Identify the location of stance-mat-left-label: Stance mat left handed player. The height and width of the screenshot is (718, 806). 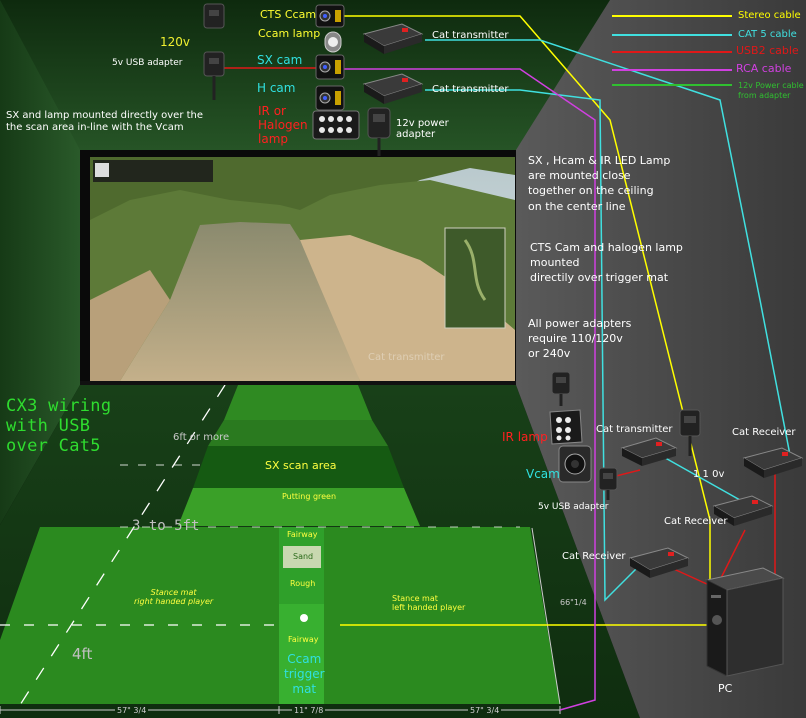
(429, 603).